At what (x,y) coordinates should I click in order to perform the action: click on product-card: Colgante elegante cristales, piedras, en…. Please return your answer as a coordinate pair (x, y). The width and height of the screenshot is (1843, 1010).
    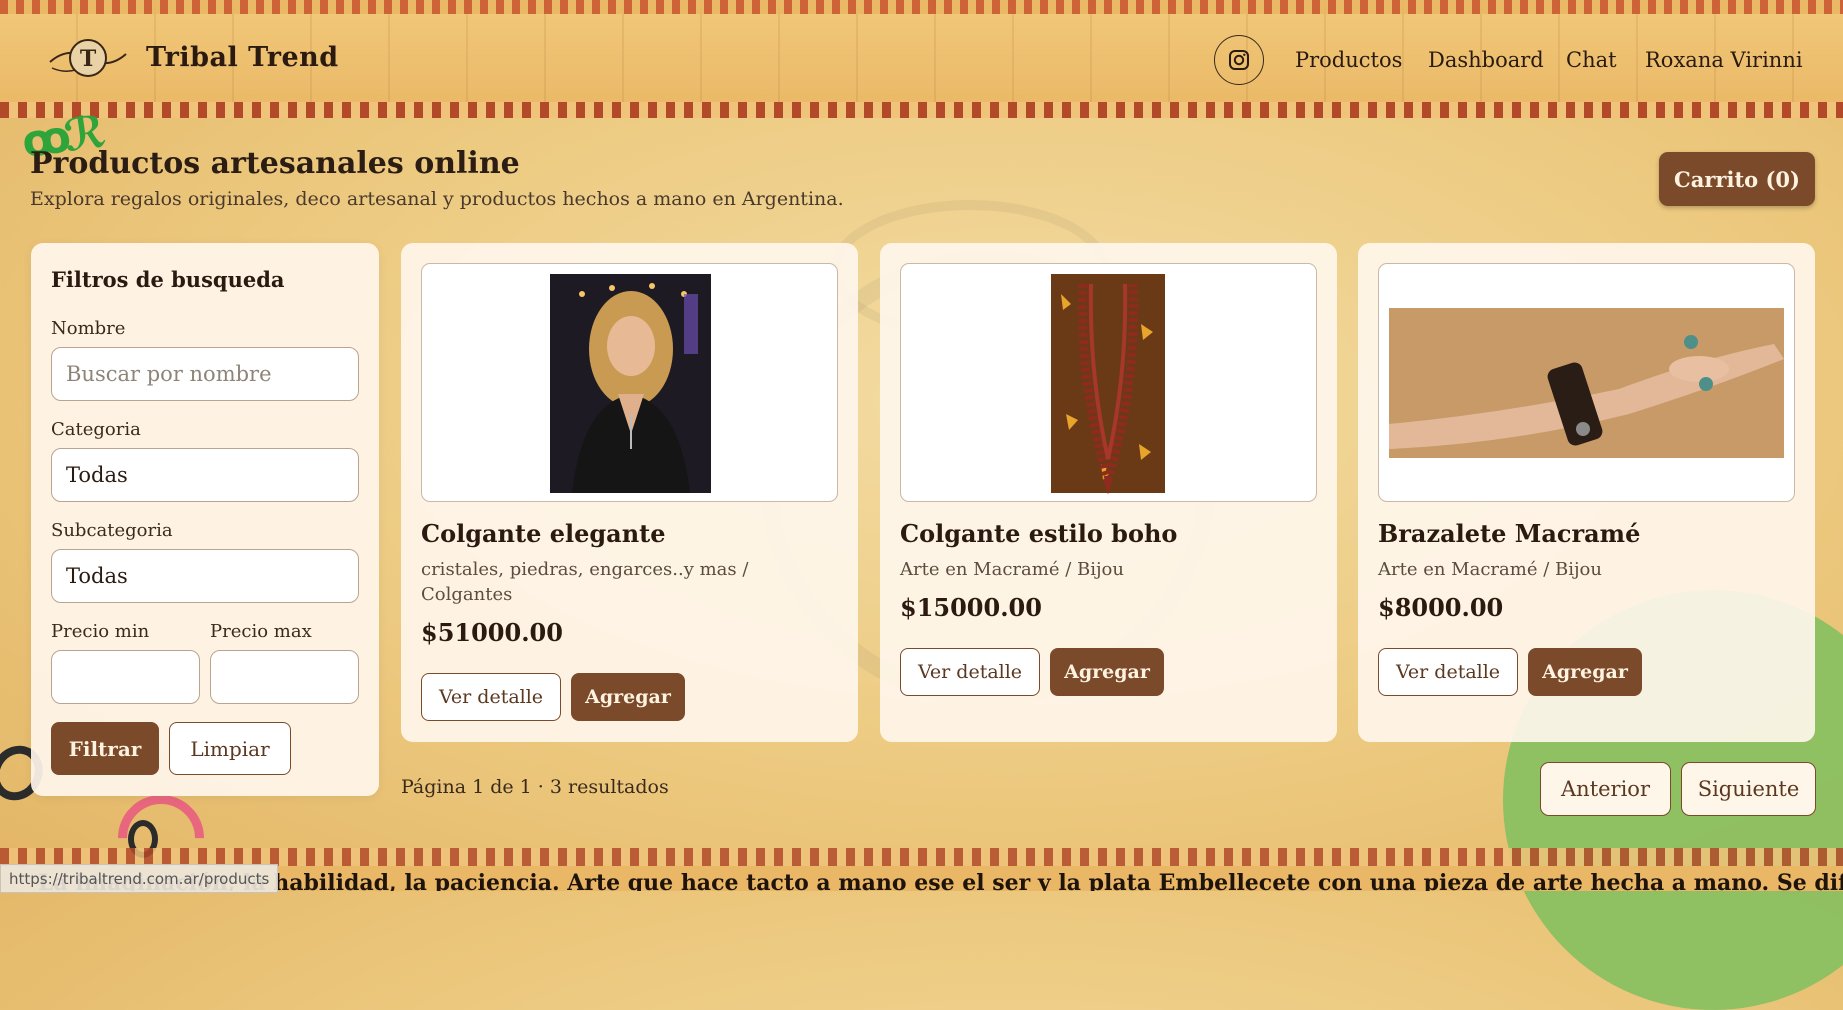
    Looking at the image, I should click on (629, 492).